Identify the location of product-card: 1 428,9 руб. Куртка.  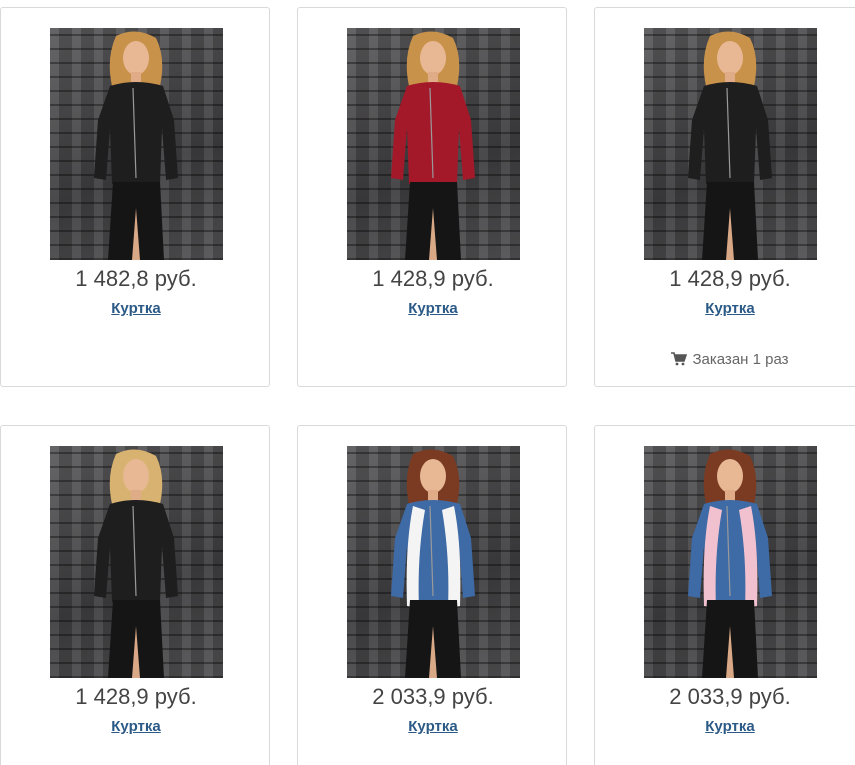
(135, 595).